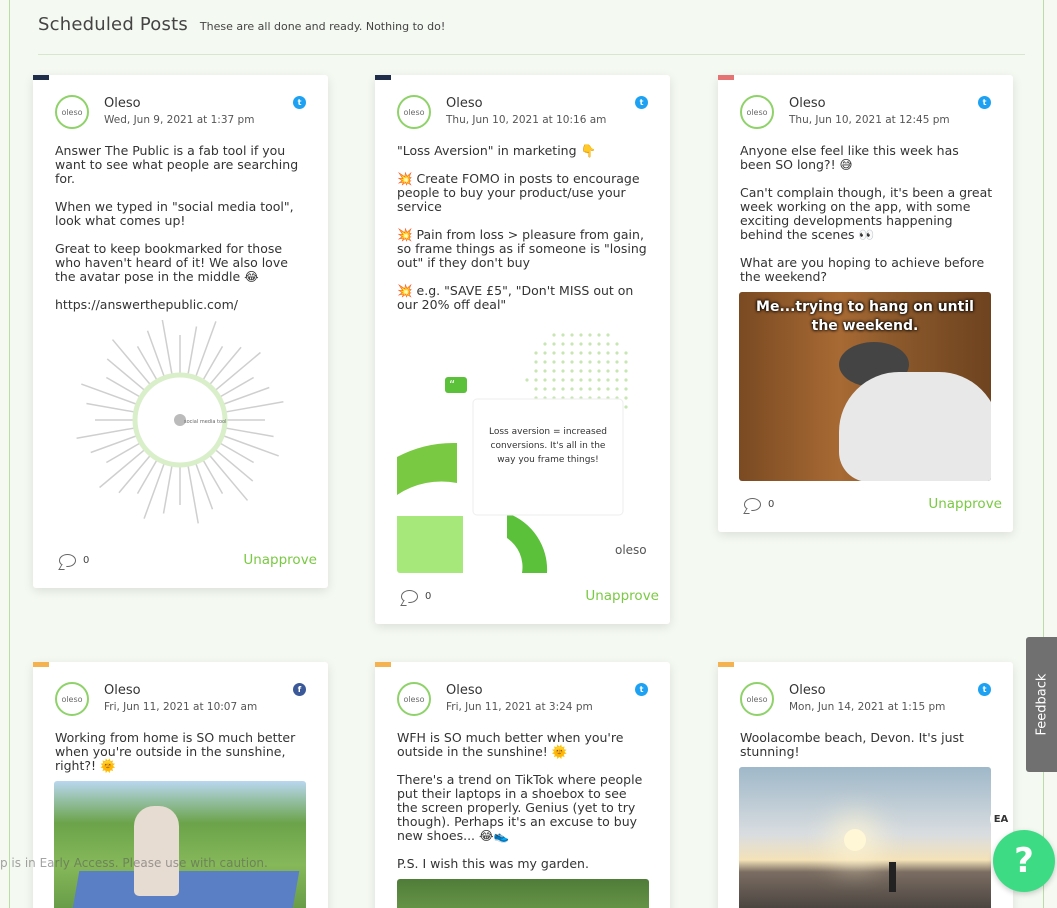 The width and height of the screenshot is (1057, 908). What do you see at coordinates (526, 120) in the screenshot?
I see `post-date: Thu, Jun 10, 2021 at 10:16 am` at bounding box center [526, 120].